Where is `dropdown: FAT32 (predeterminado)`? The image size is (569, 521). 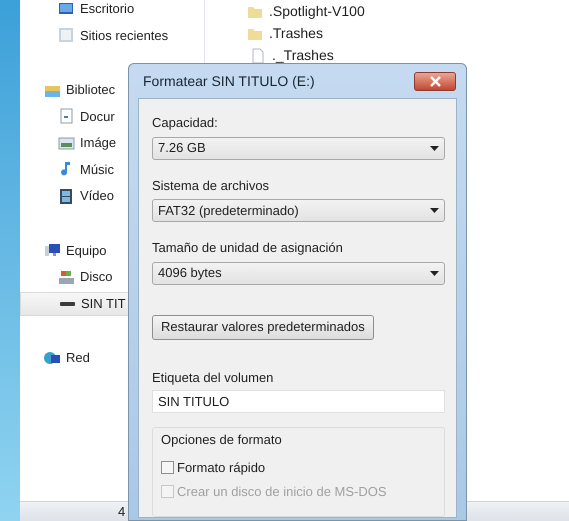 dropdown: FAT32 (predeterminado) is located at coordinates (298, 210).